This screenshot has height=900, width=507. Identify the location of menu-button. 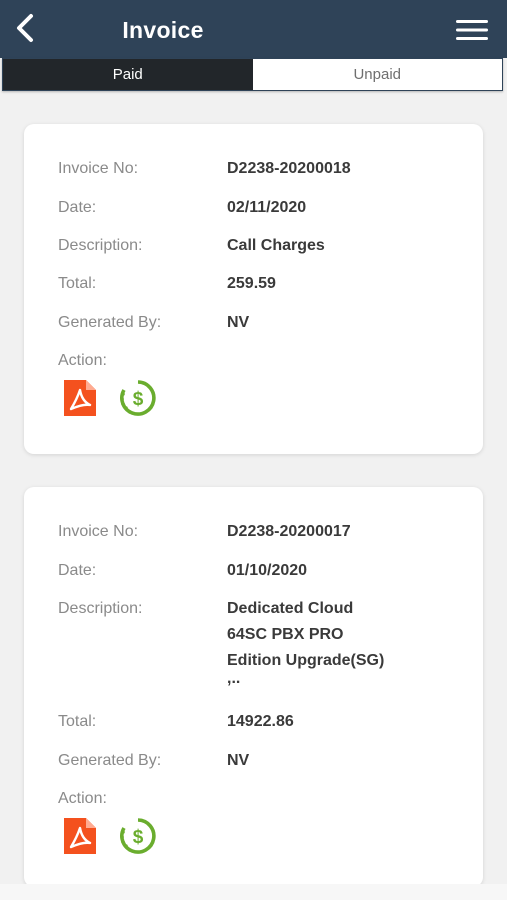
(472, 30).